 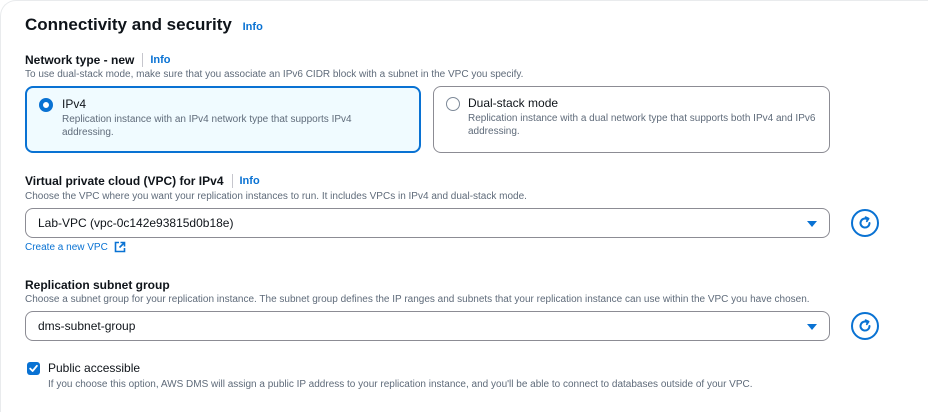 What do you see at coordinates (453, 104) in the screenshot?
I see `radio-unselected-icon` at bounding box center [453, 104].